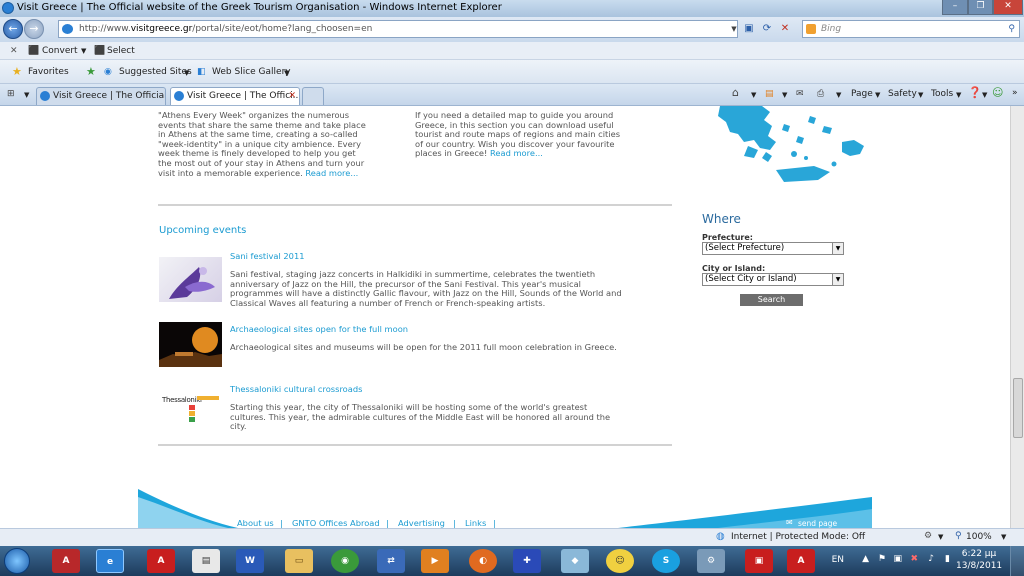  I want to click on feeds-dropdown-icon: ▼, so click(784, 95).